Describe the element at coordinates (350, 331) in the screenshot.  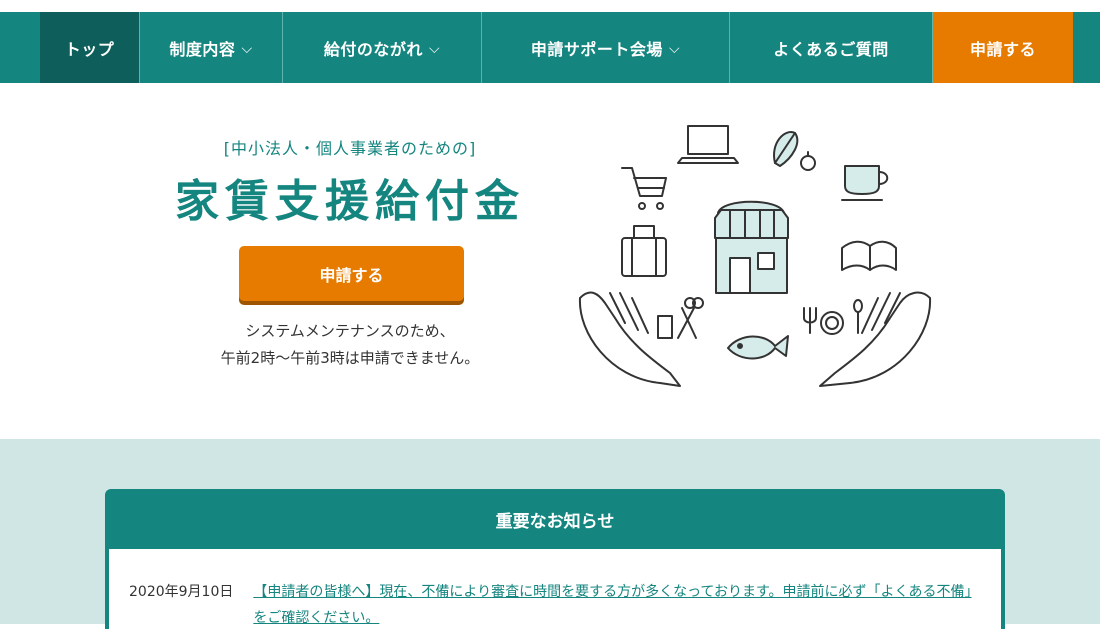
I see `maintenance-note-line: システムメンテナンスのため、` at that location.